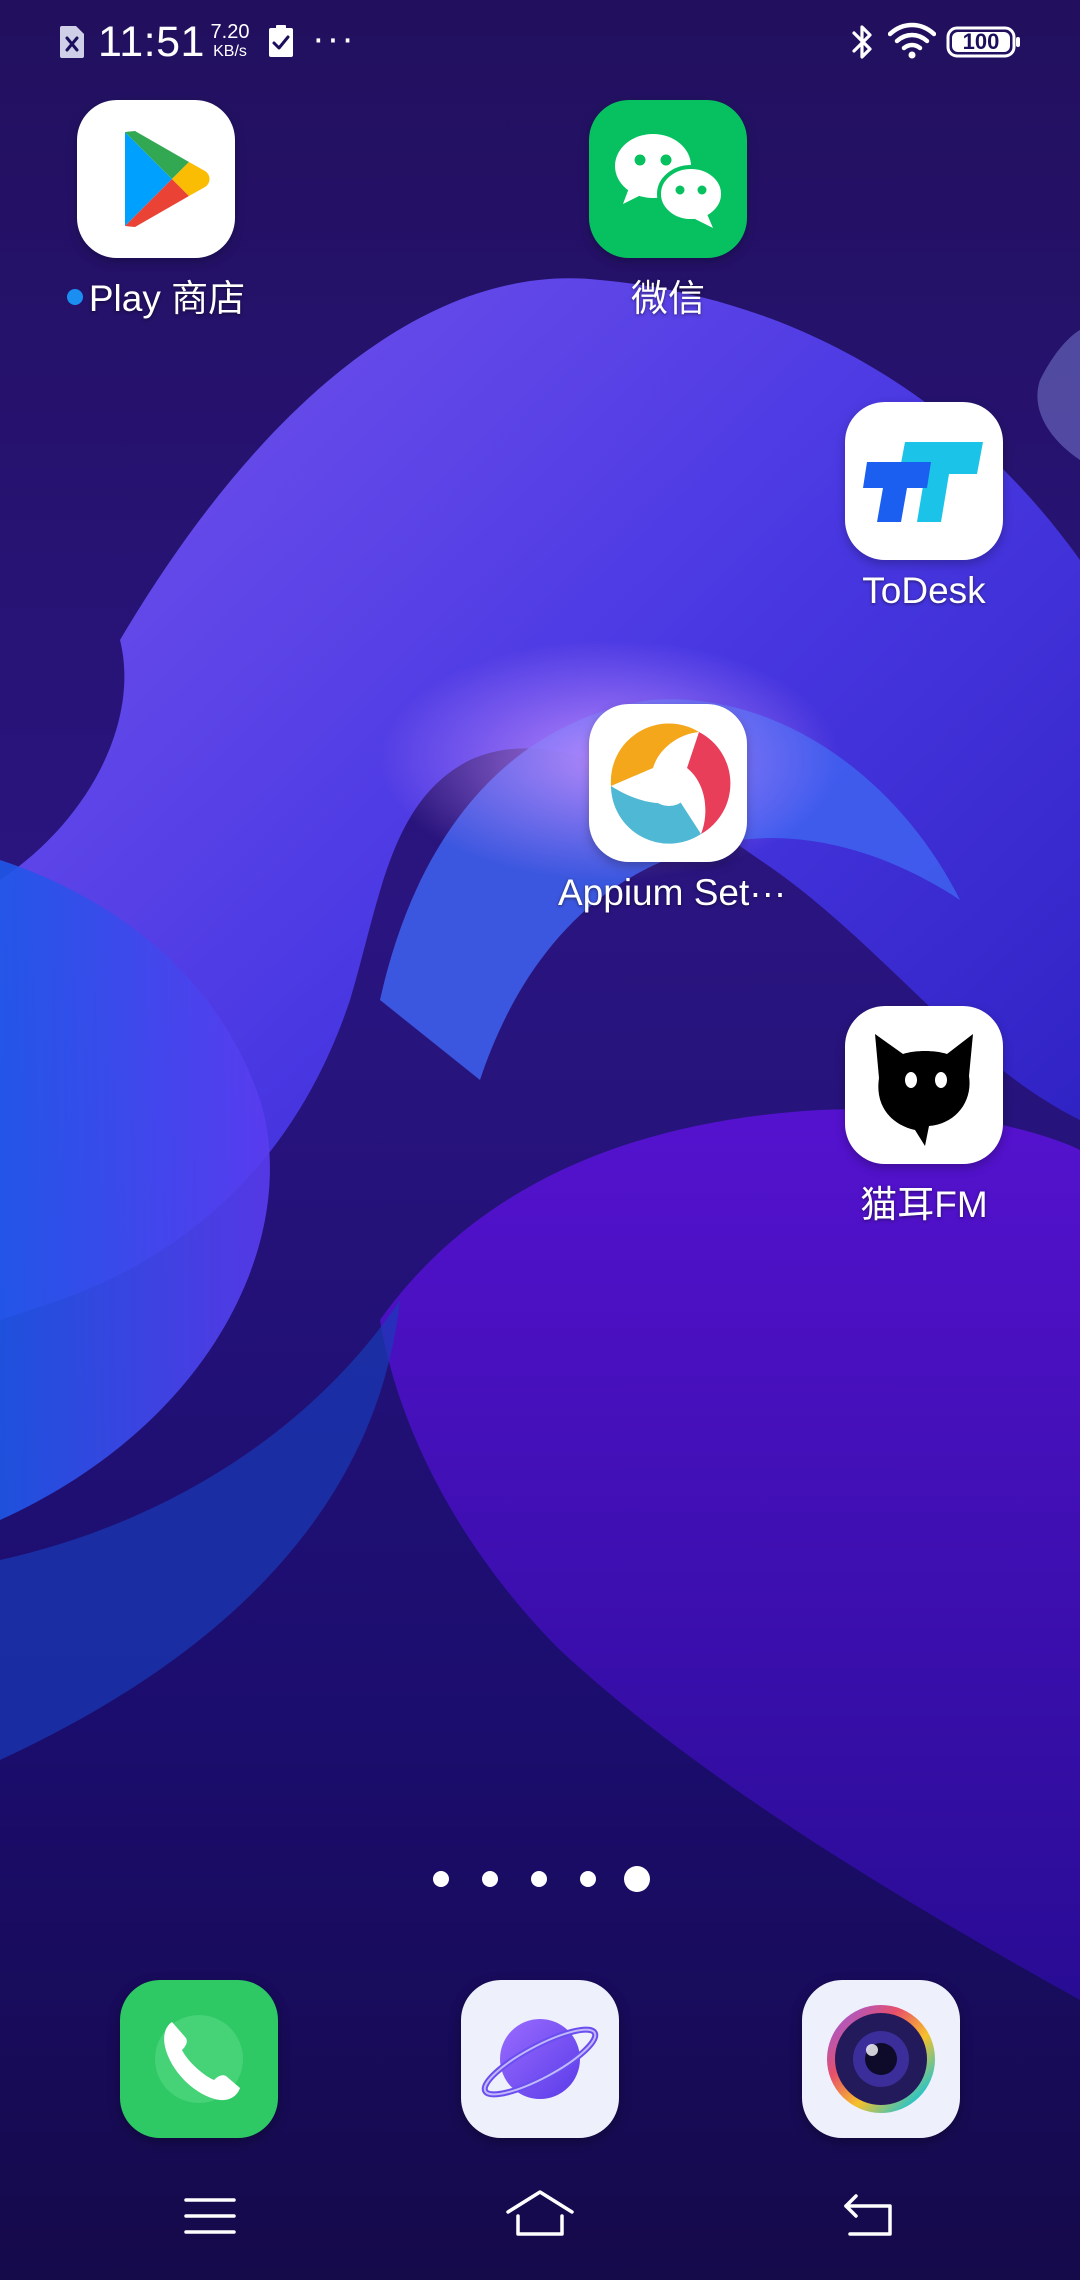 Image resolution: width=1080 pixels, height=2280 pixels. I want to click on app-wechat: 微信, so click(668, 211).